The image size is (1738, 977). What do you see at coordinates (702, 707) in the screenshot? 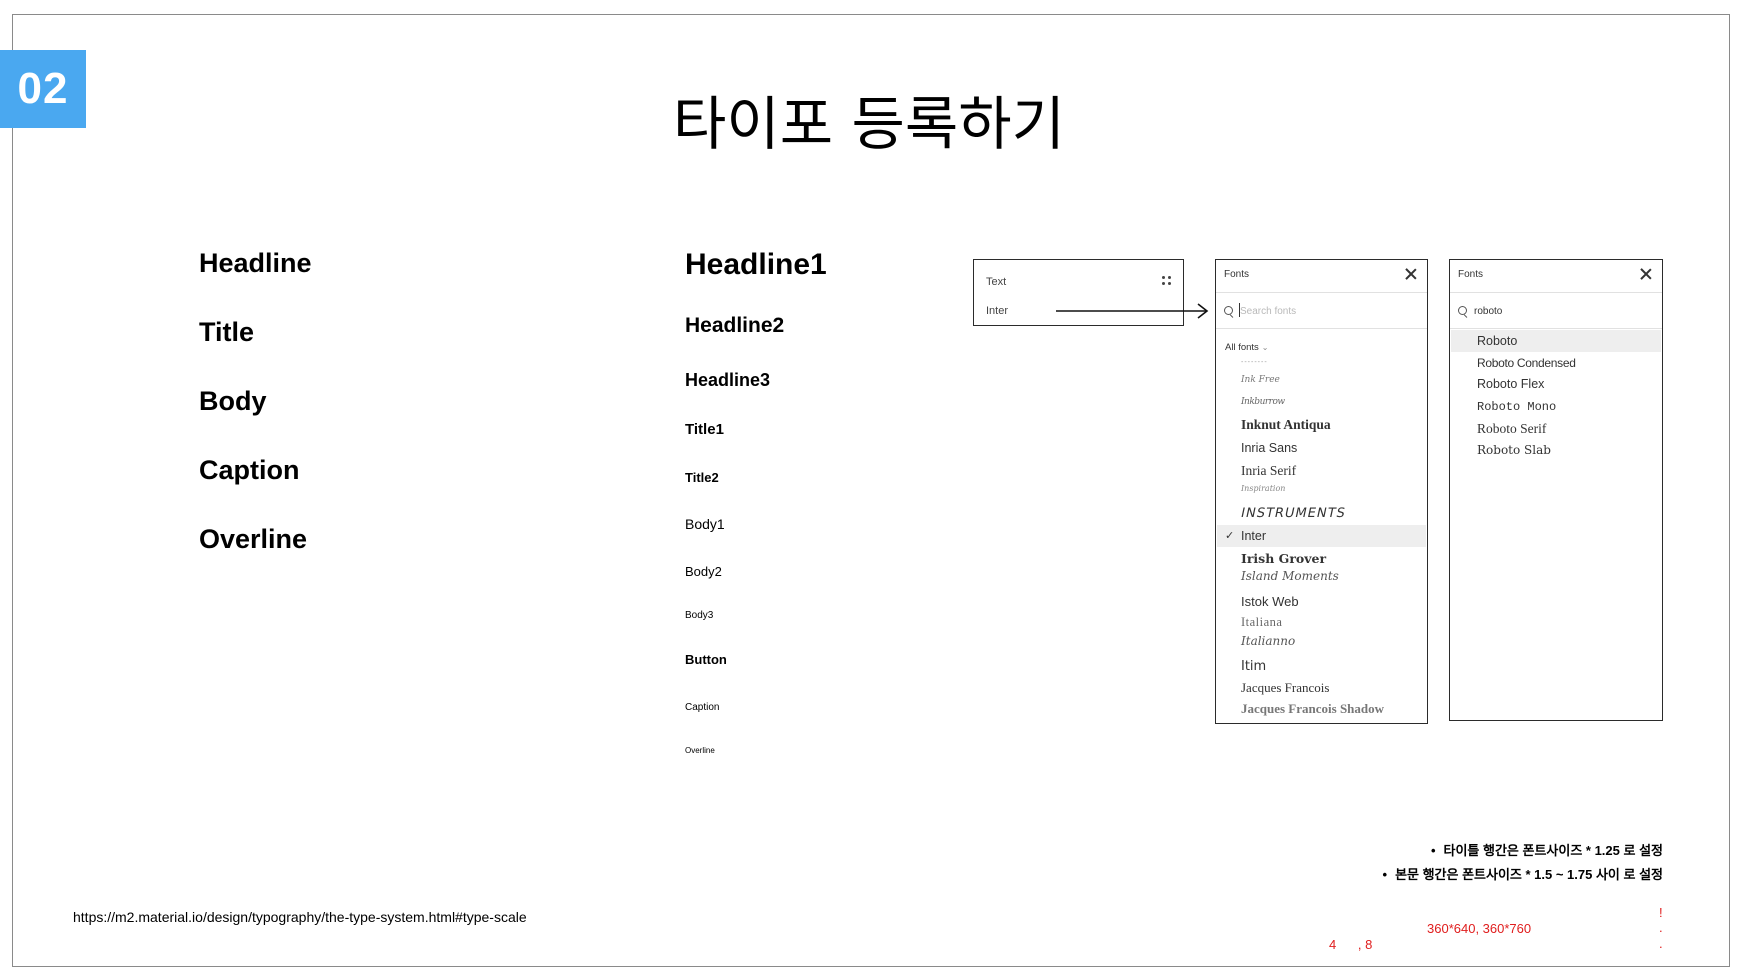
I see `scale-caption: Caption` at bounding box center [702, 707].